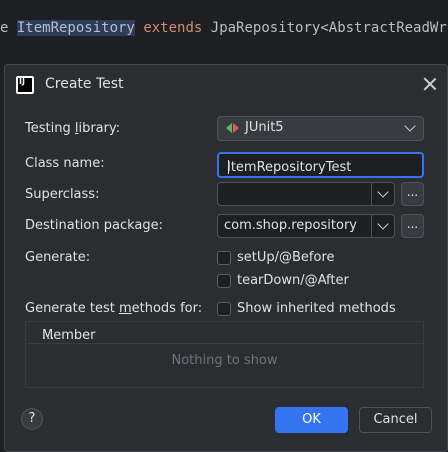 The width and height of the screenshot is (448, 452). I want to click on code-keyword: extends, so click(173, 28).